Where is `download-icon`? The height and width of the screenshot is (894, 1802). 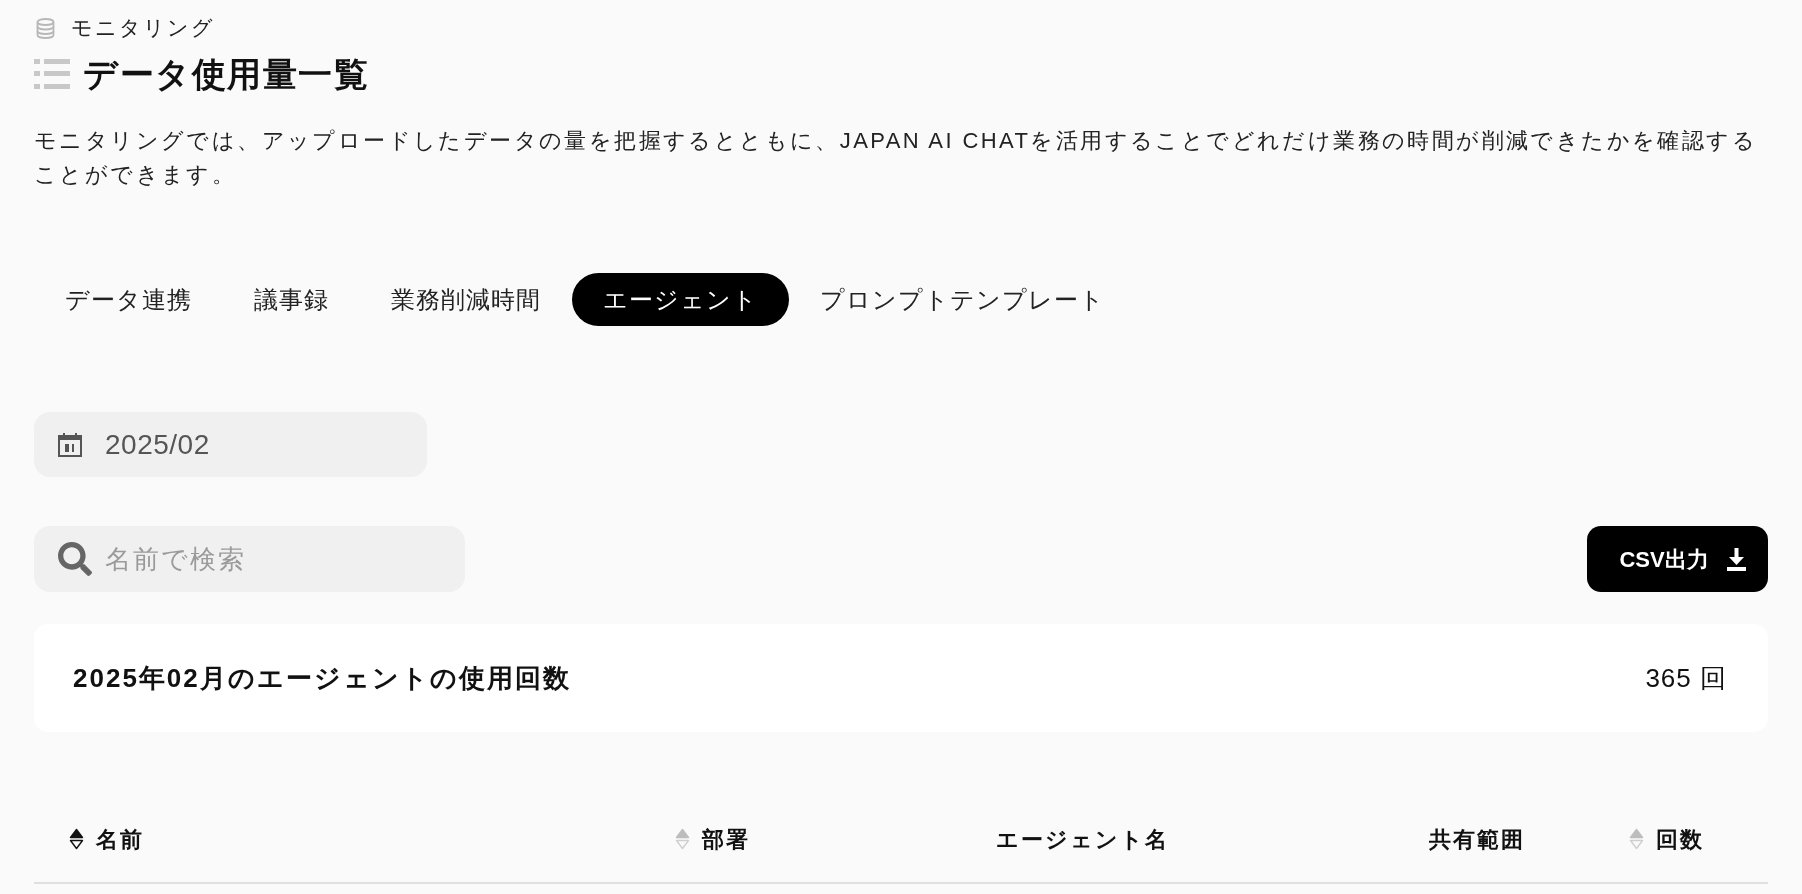
download-icon is located at coordinates (1736, 559).